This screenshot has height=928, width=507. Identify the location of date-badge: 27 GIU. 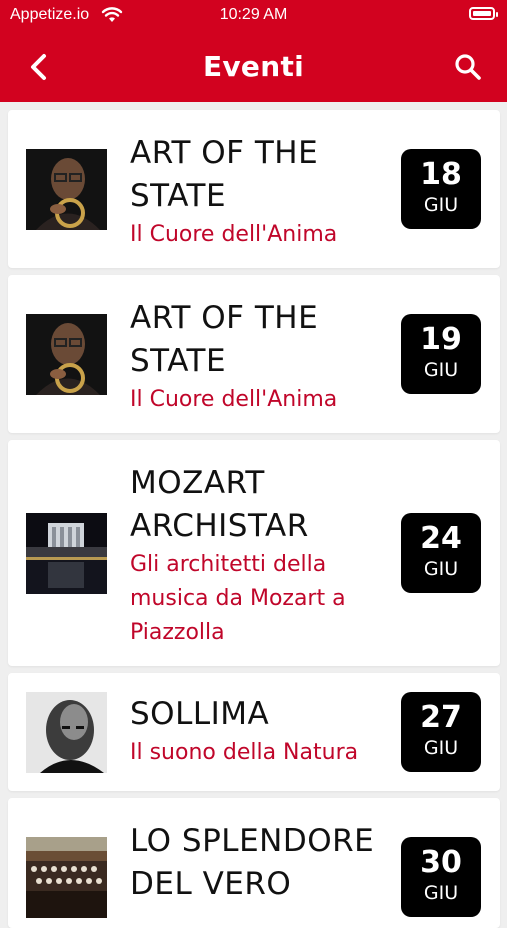
(441, 732).